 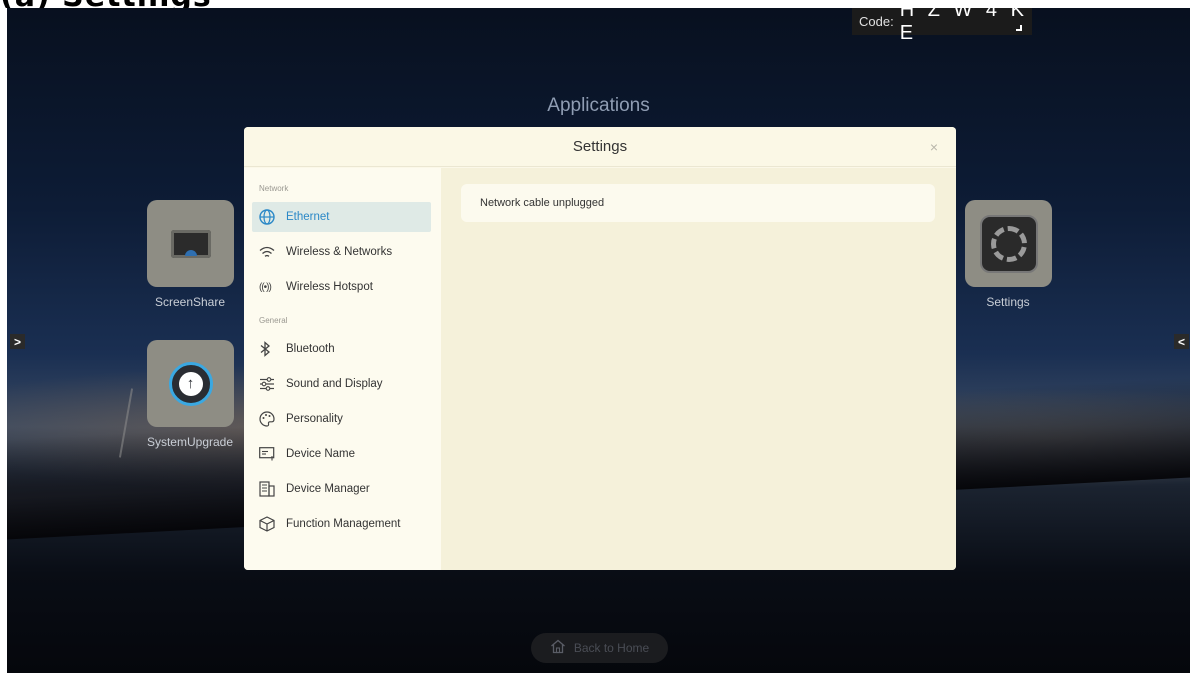 I want to click on sidebar-item-ethernet: Ethernet, so click(x=341, y=217).